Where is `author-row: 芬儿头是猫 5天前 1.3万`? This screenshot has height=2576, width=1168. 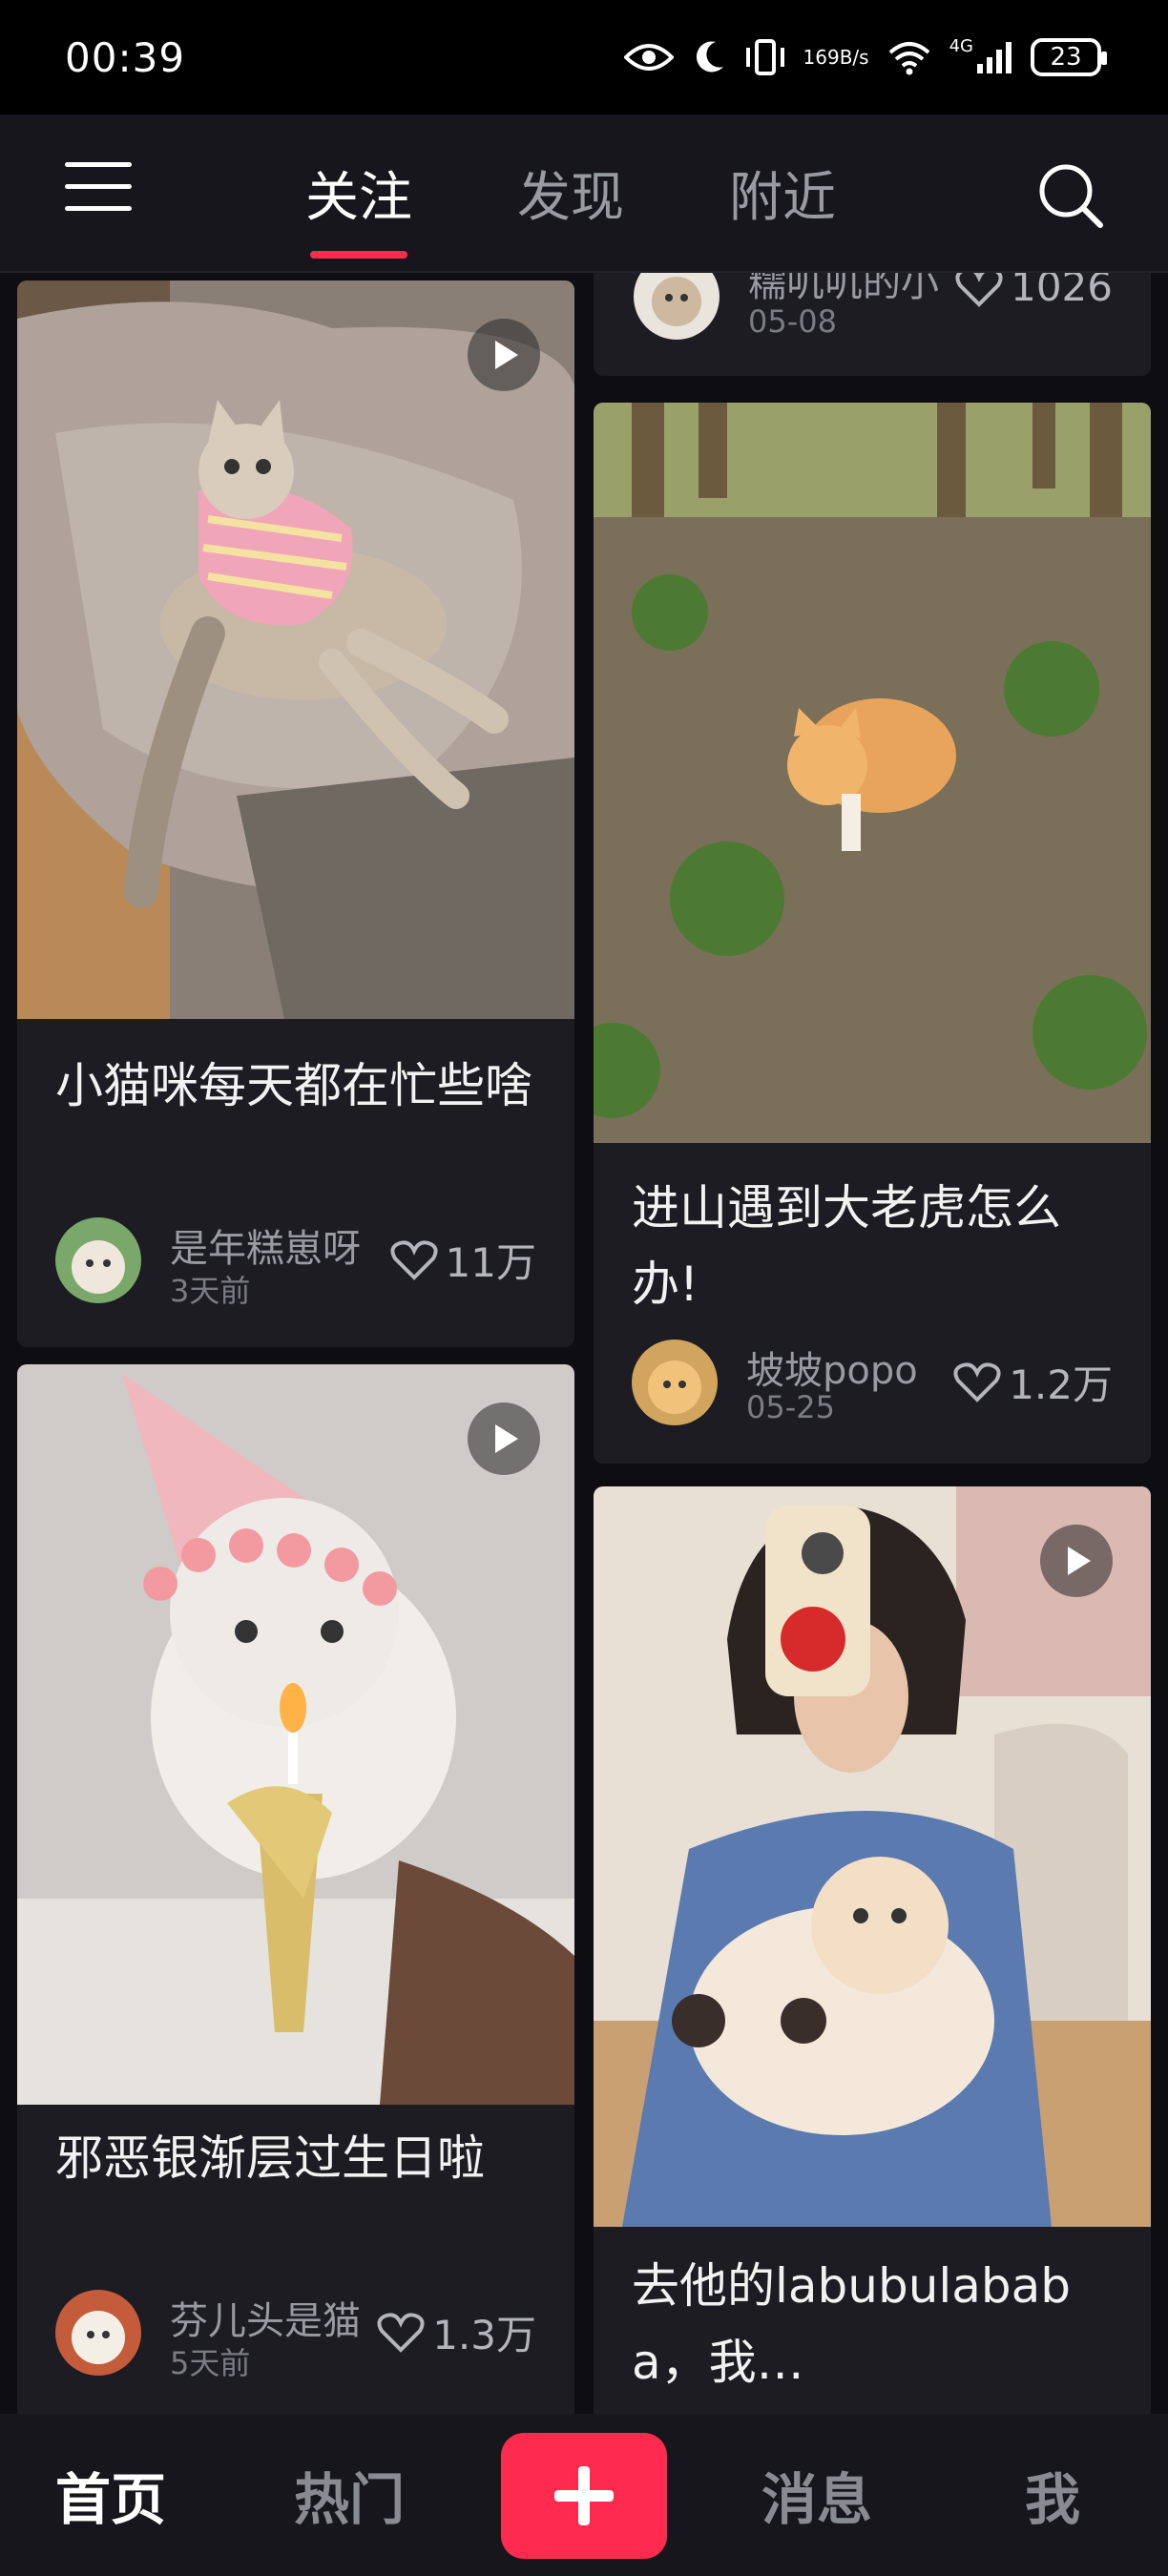 author-row: 芬儿头是猫 5天前 1.3万 is located at coordinates (295, 2335).